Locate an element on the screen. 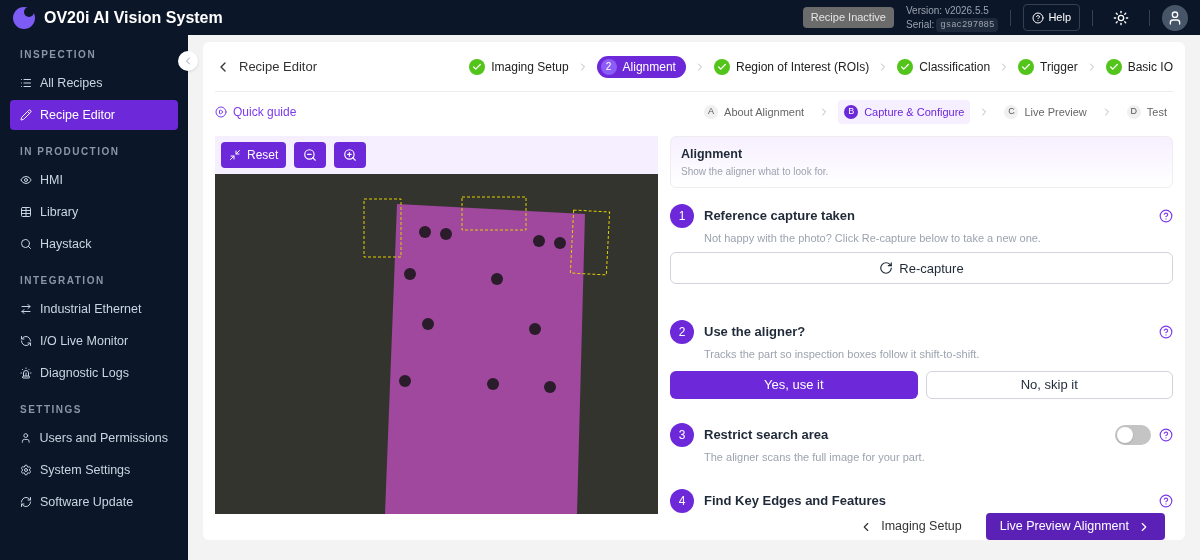  step-tab: Basic IO is located at coordinates (1139, 66).